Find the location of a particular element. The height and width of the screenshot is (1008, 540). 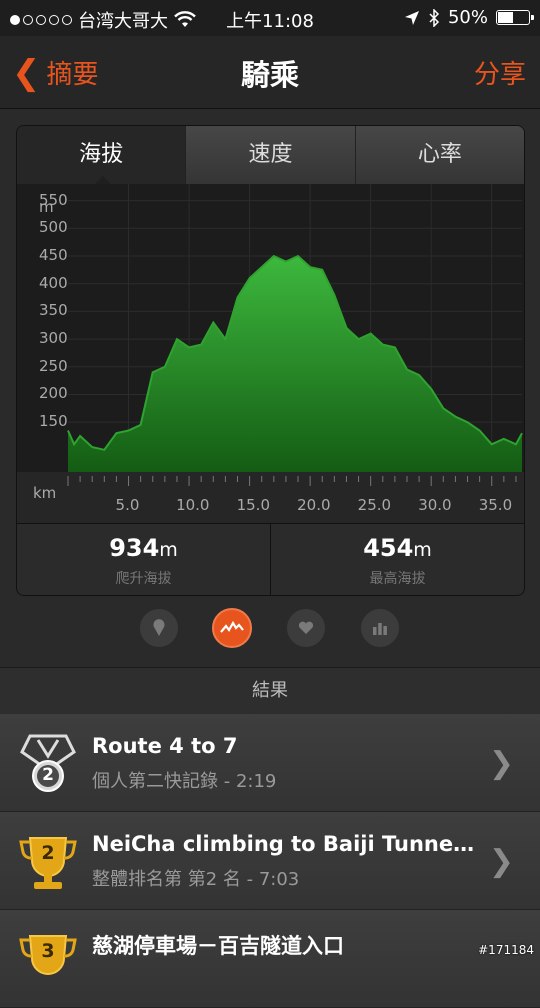

chart-pager is located at coordinates (270, 629).